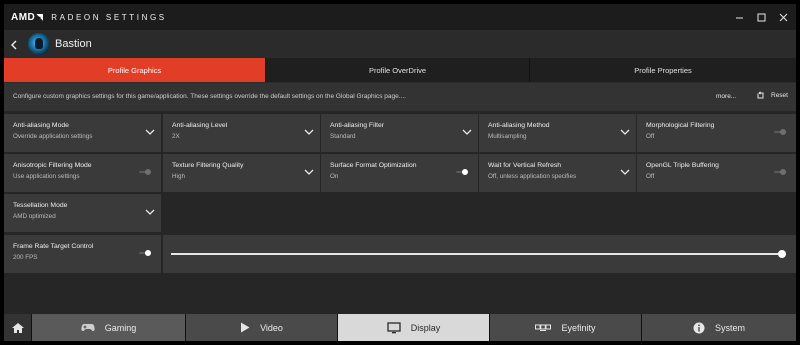 This screenshot has width=800, height=345. I want to click on close-button, so click(783, 17).